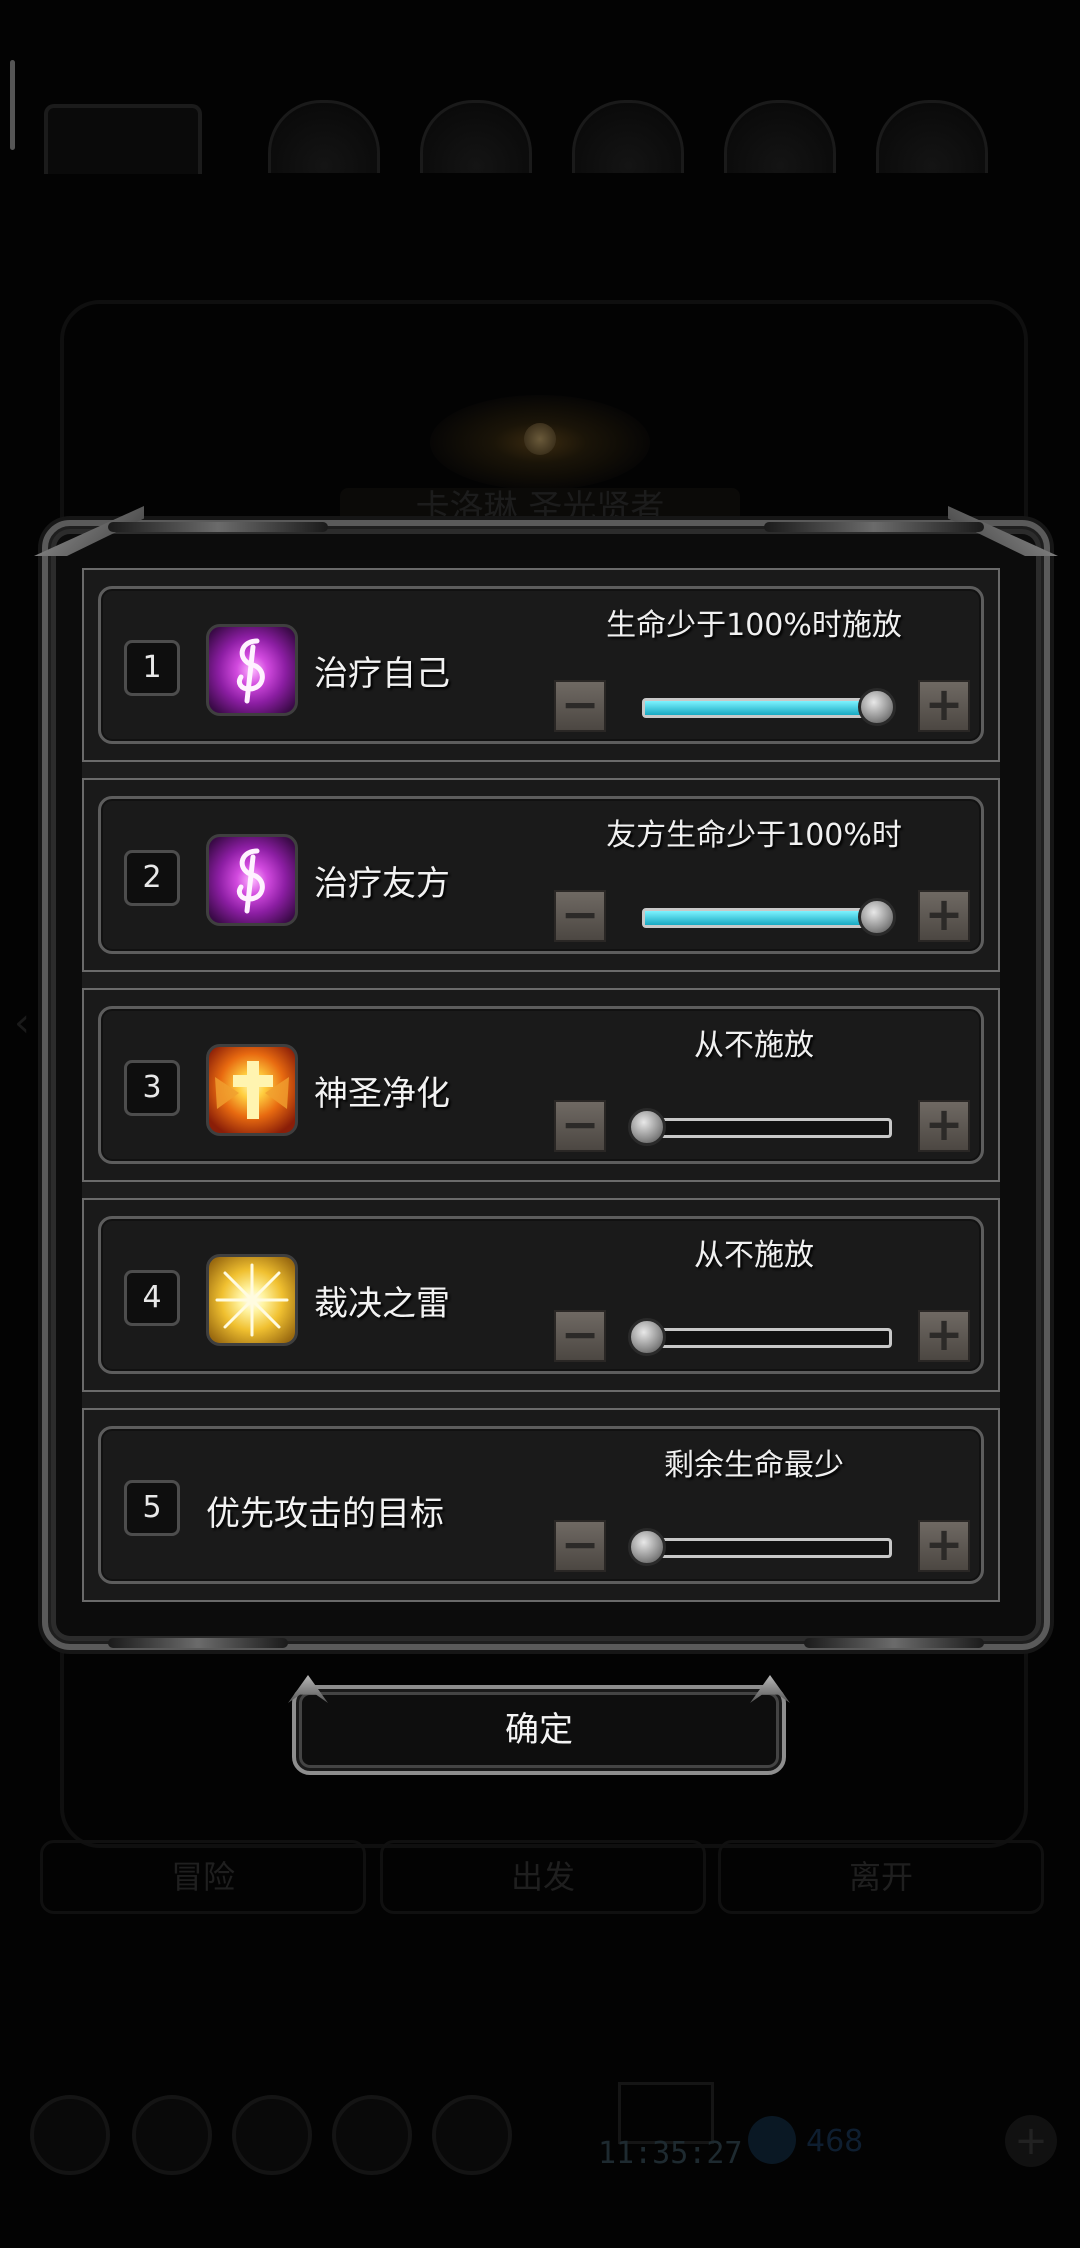 The image size is (1080, 2248). I want to click on bg-book-icon, so click(666, 2113).